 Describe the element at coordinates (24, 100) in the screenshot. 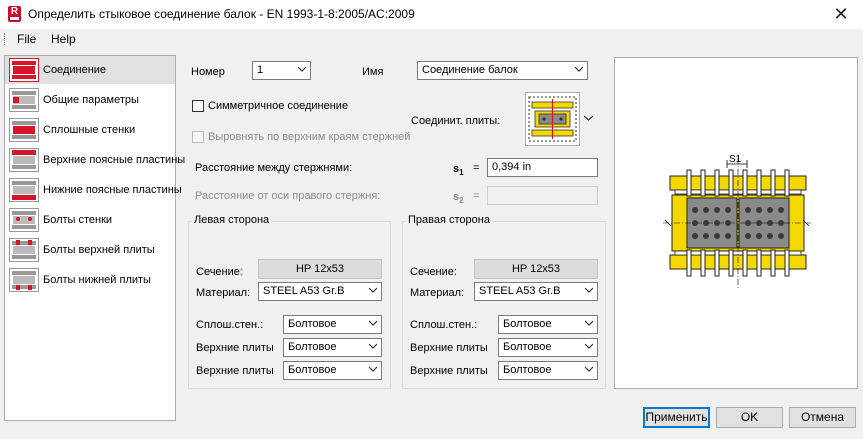

I see `general-params-icon` at that location.